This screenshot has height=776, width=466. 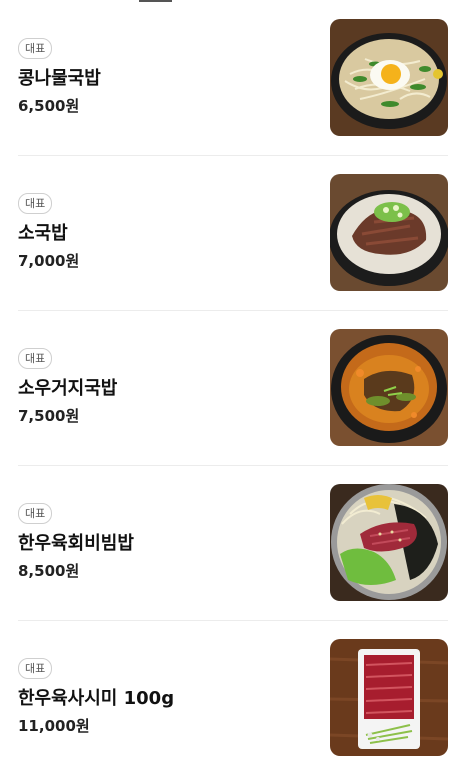 What do you see at coordinates (389, 387) in the screenshot?
I see `cabbage-beef-soup-photo` at bounding box center [389, 387].